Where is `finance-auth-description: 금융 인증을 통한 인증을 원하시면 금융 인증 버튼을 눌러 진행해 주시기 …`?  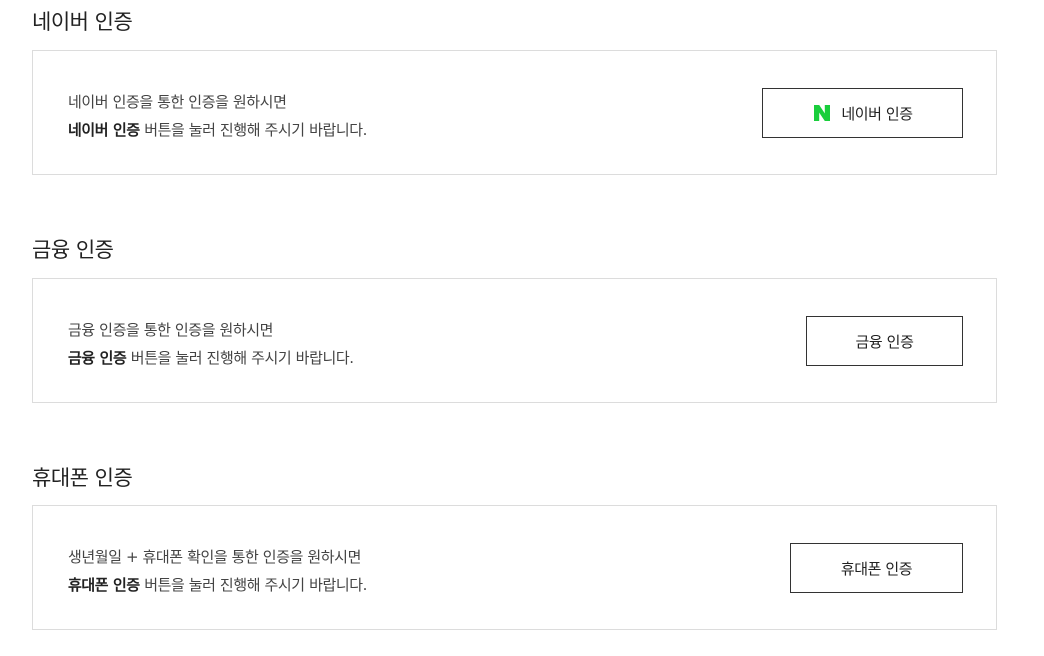
finance-auth-description: 금융 인증을 통한 인증을 원하시면 금융 인증 버튼을 눌러 진행해 주시기 … is located at coordinates (211, 344).